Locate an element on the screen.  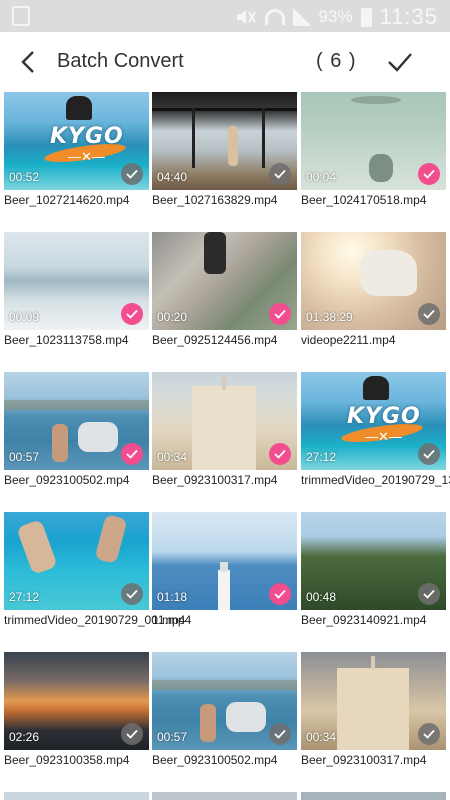
video-filename: Beer_1027214620.mp4 is located at coordinates (67, 200).